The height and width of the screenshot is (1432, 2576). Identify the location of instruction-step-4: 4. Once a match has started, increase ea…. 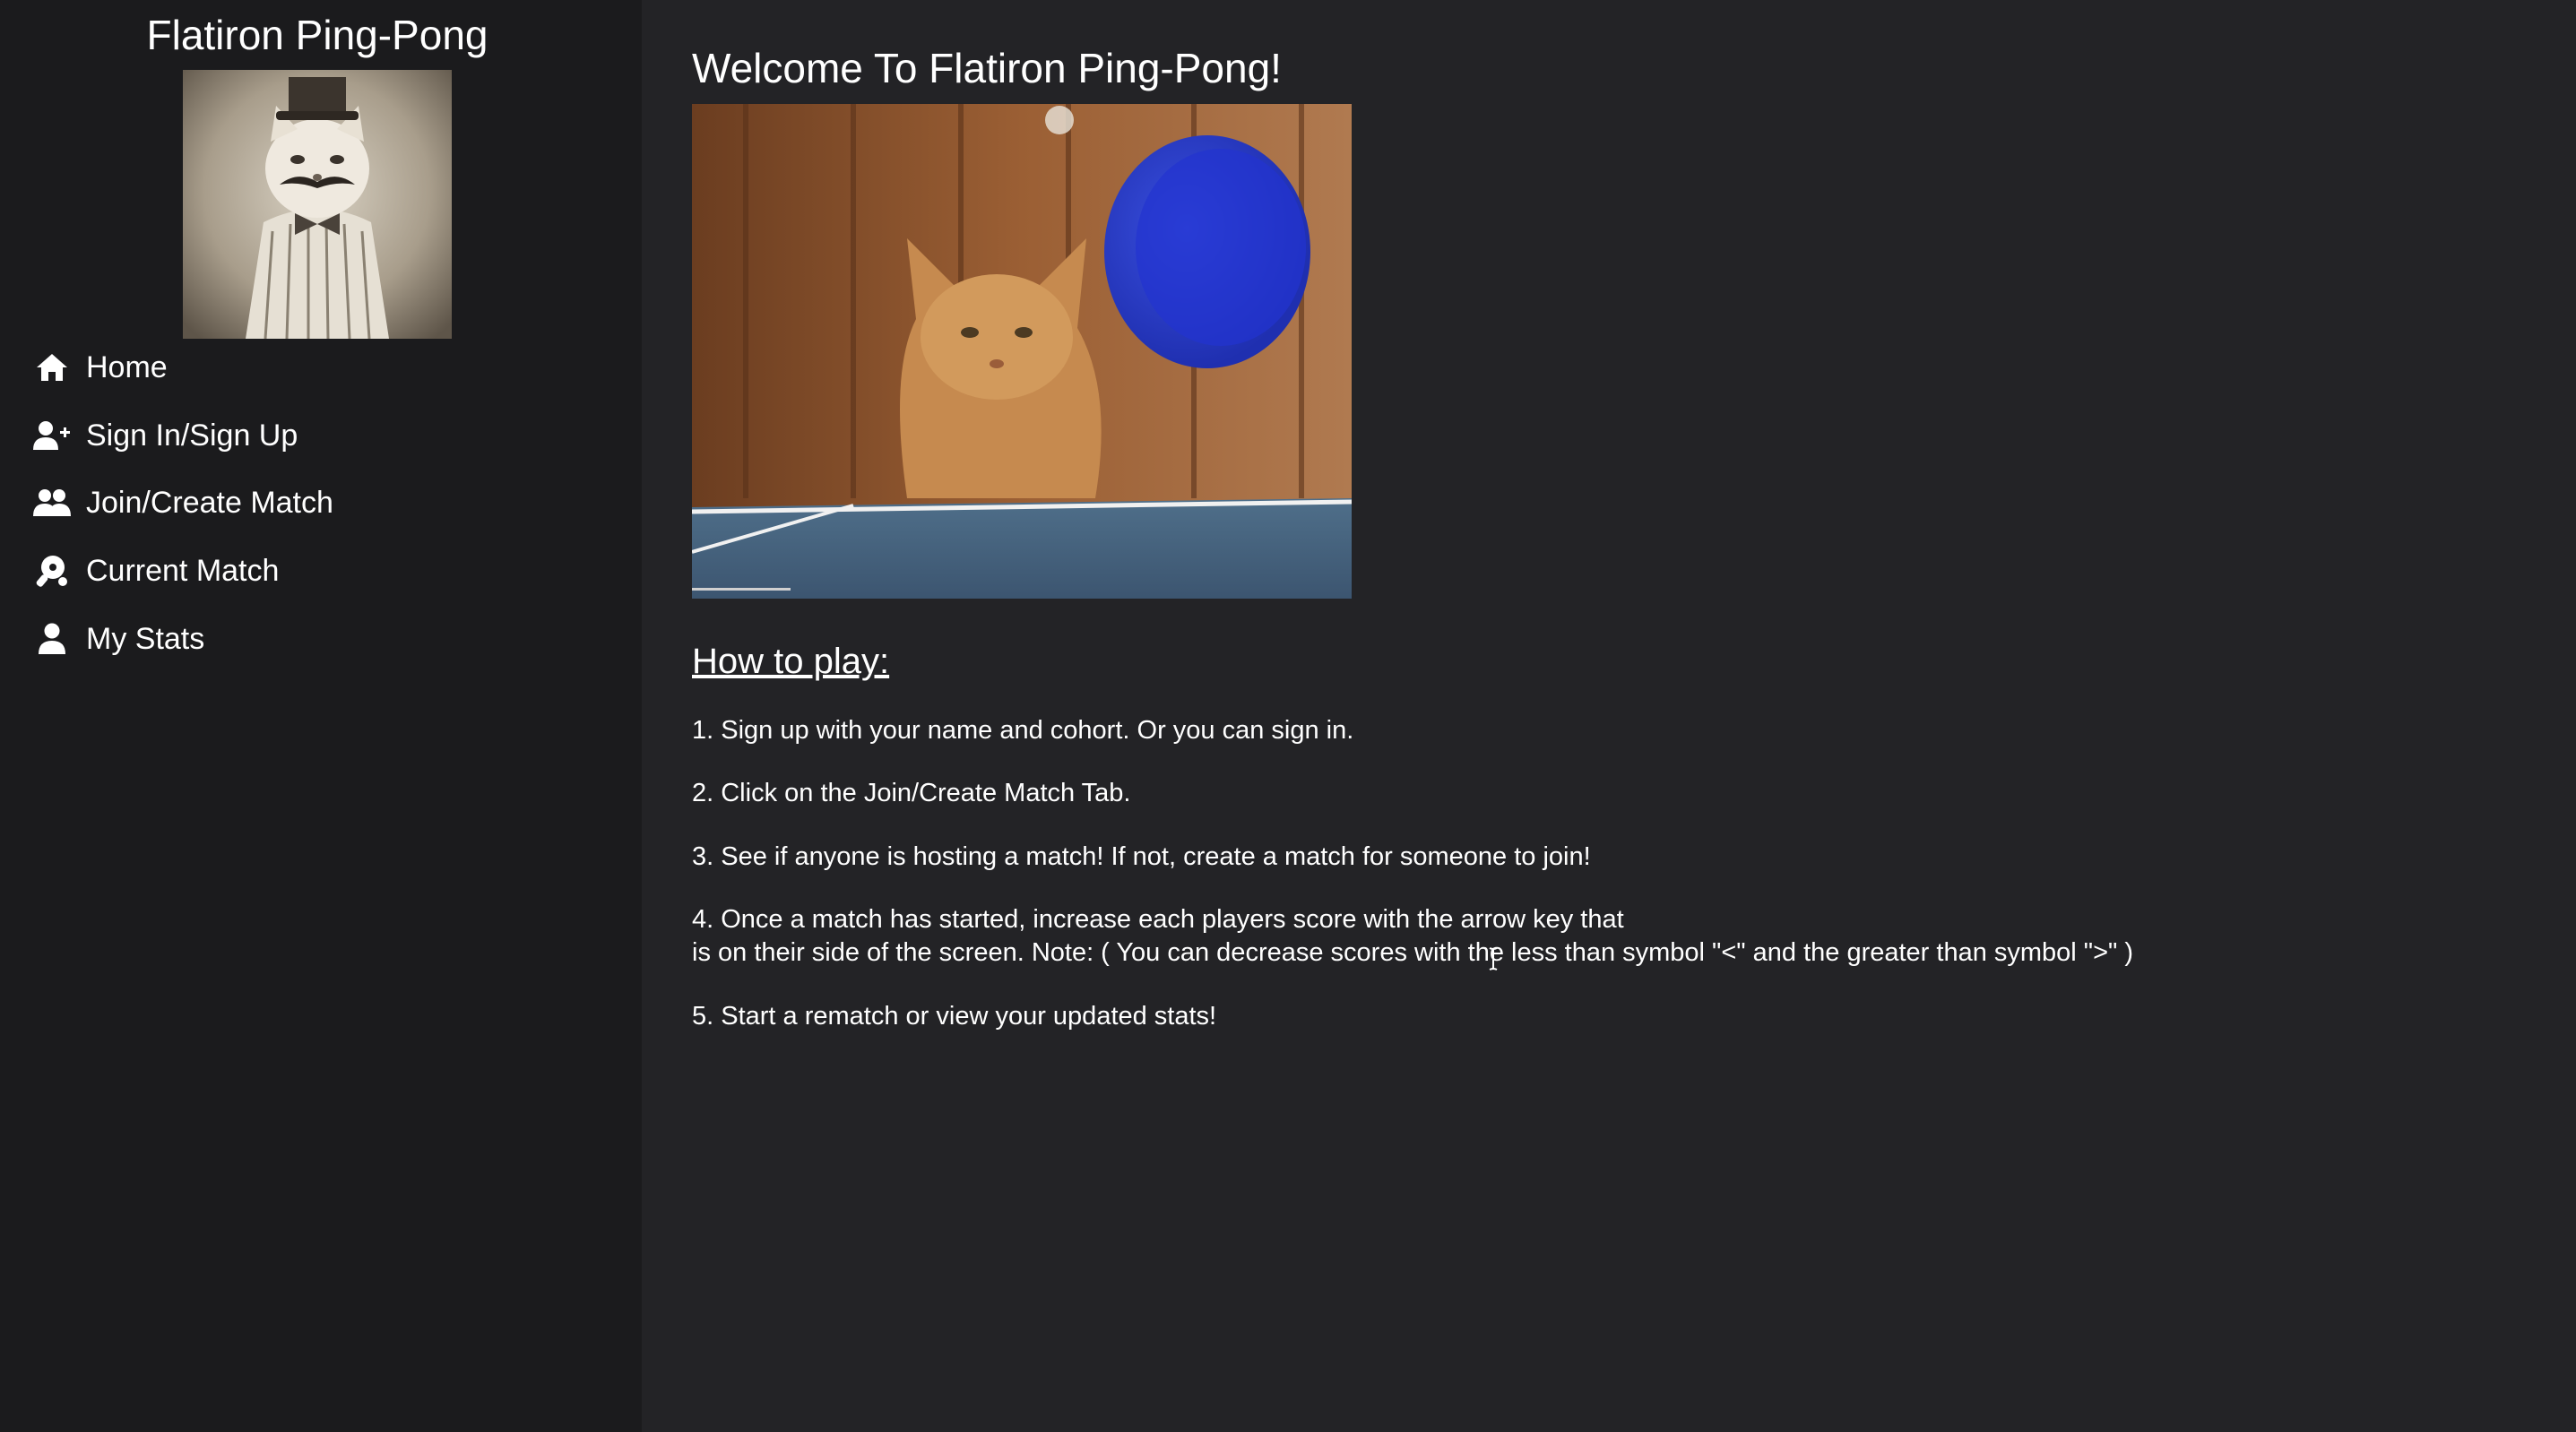
(1158, 920).